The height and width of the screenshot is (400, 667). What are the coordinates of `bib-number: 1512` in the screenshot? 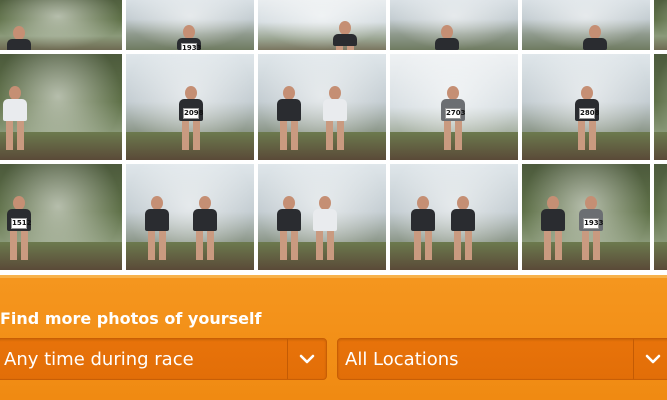 It's located at (21, 223).